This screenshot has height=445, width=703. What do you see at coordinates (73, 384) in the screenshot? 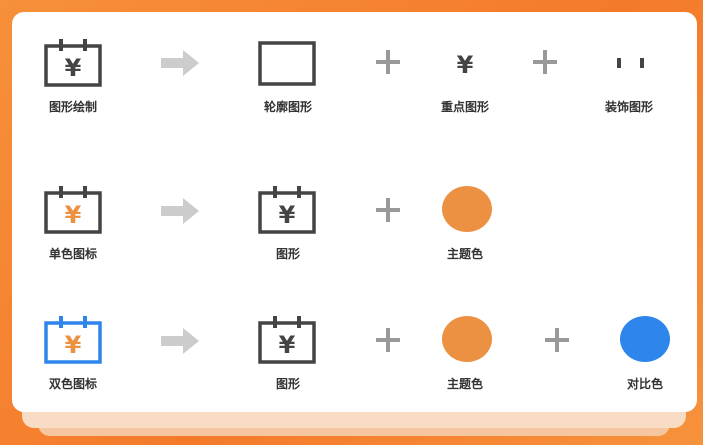
I see `label-duo-icon: 双色图标` at bounding box center [73, 384].